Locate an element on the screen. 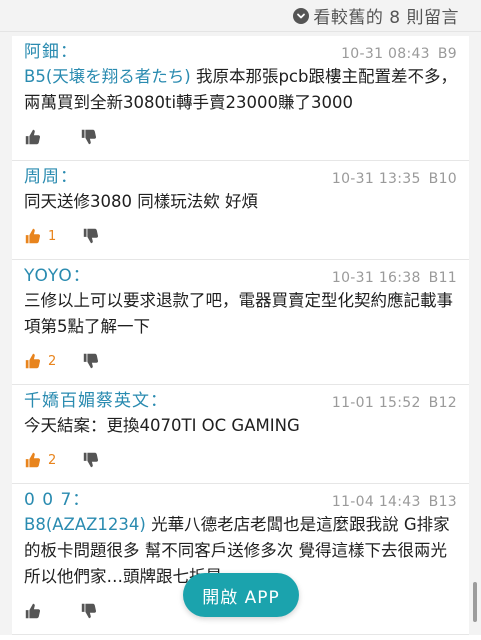  comment-meta: 10-31 13:35 B10 is located at coordinates (394, 174).